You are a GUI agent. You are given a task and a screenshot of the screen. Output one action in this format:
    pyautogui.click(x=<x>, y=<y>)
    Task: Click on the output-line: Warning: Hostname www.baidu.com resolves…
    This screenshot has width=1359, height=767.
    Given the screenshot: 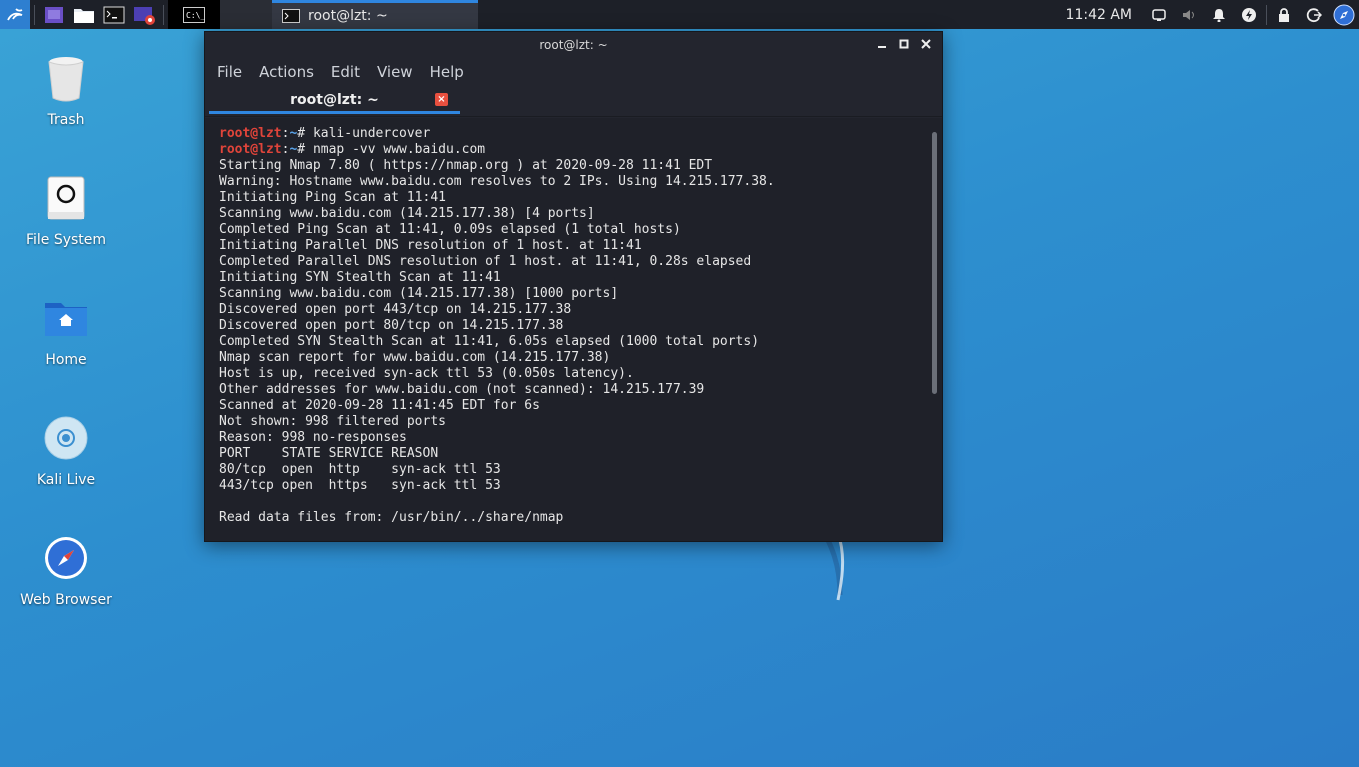 What is the action you would take?
    pyautogui.click(x=497, y=181)
    